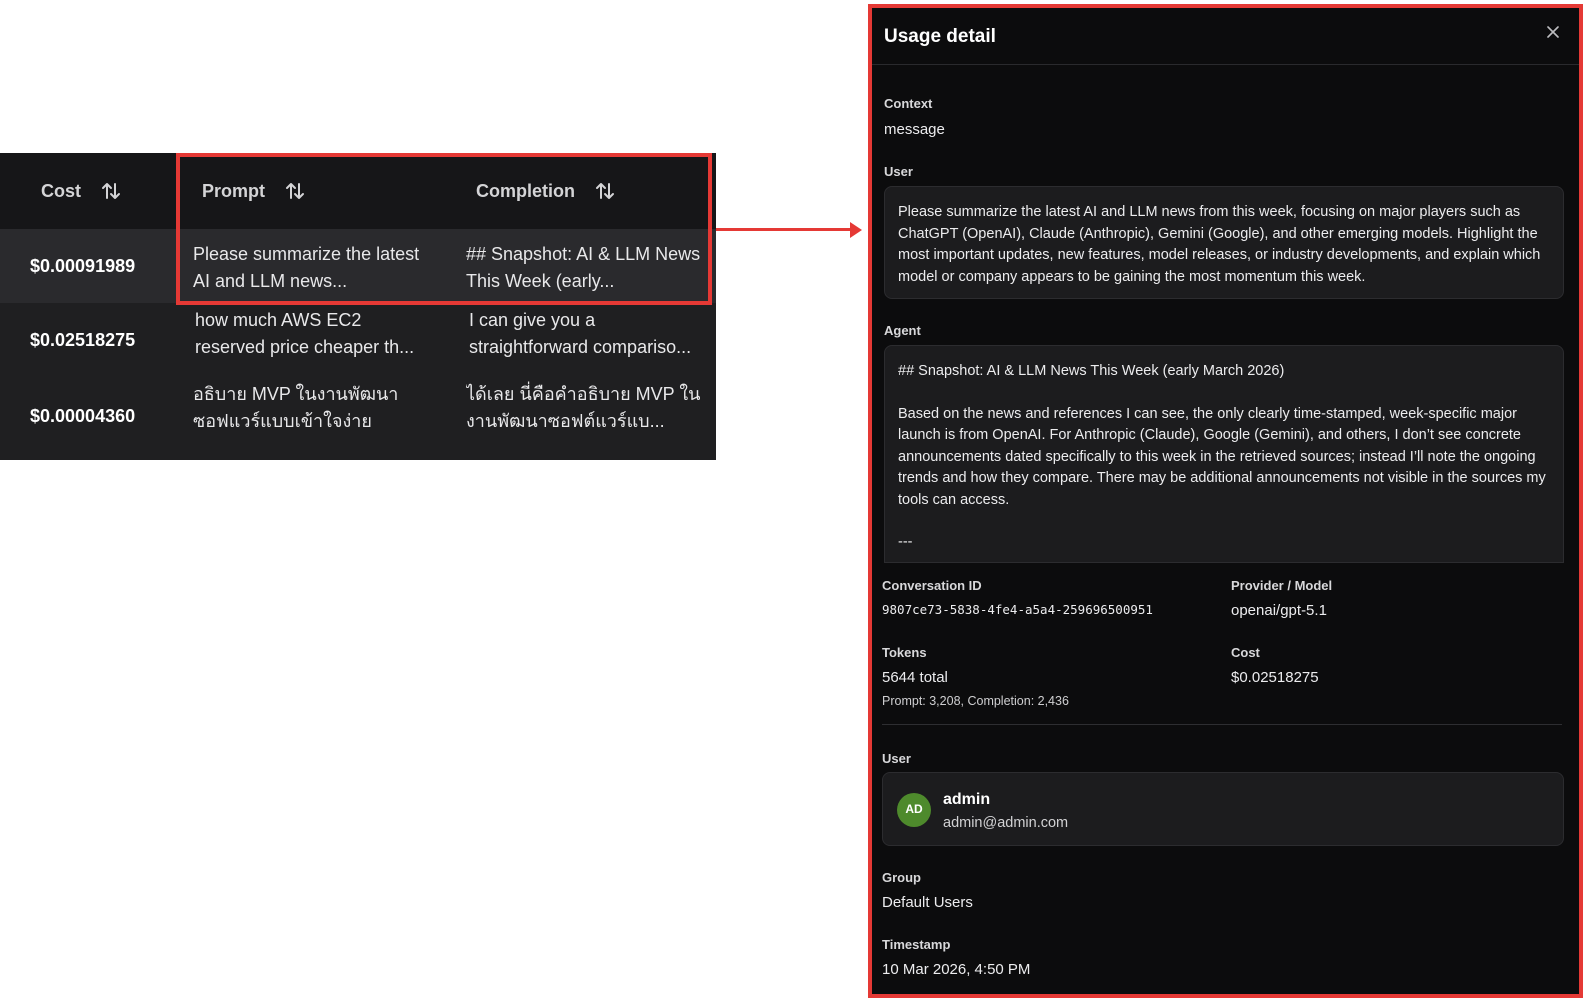 The width and height of the screenshot is (1587, 1002). Describe the element at coordinates (956, 969) in the screenshot. I see `timestamp-value: 10 Mar 2026, 4:50 PM` at that location.